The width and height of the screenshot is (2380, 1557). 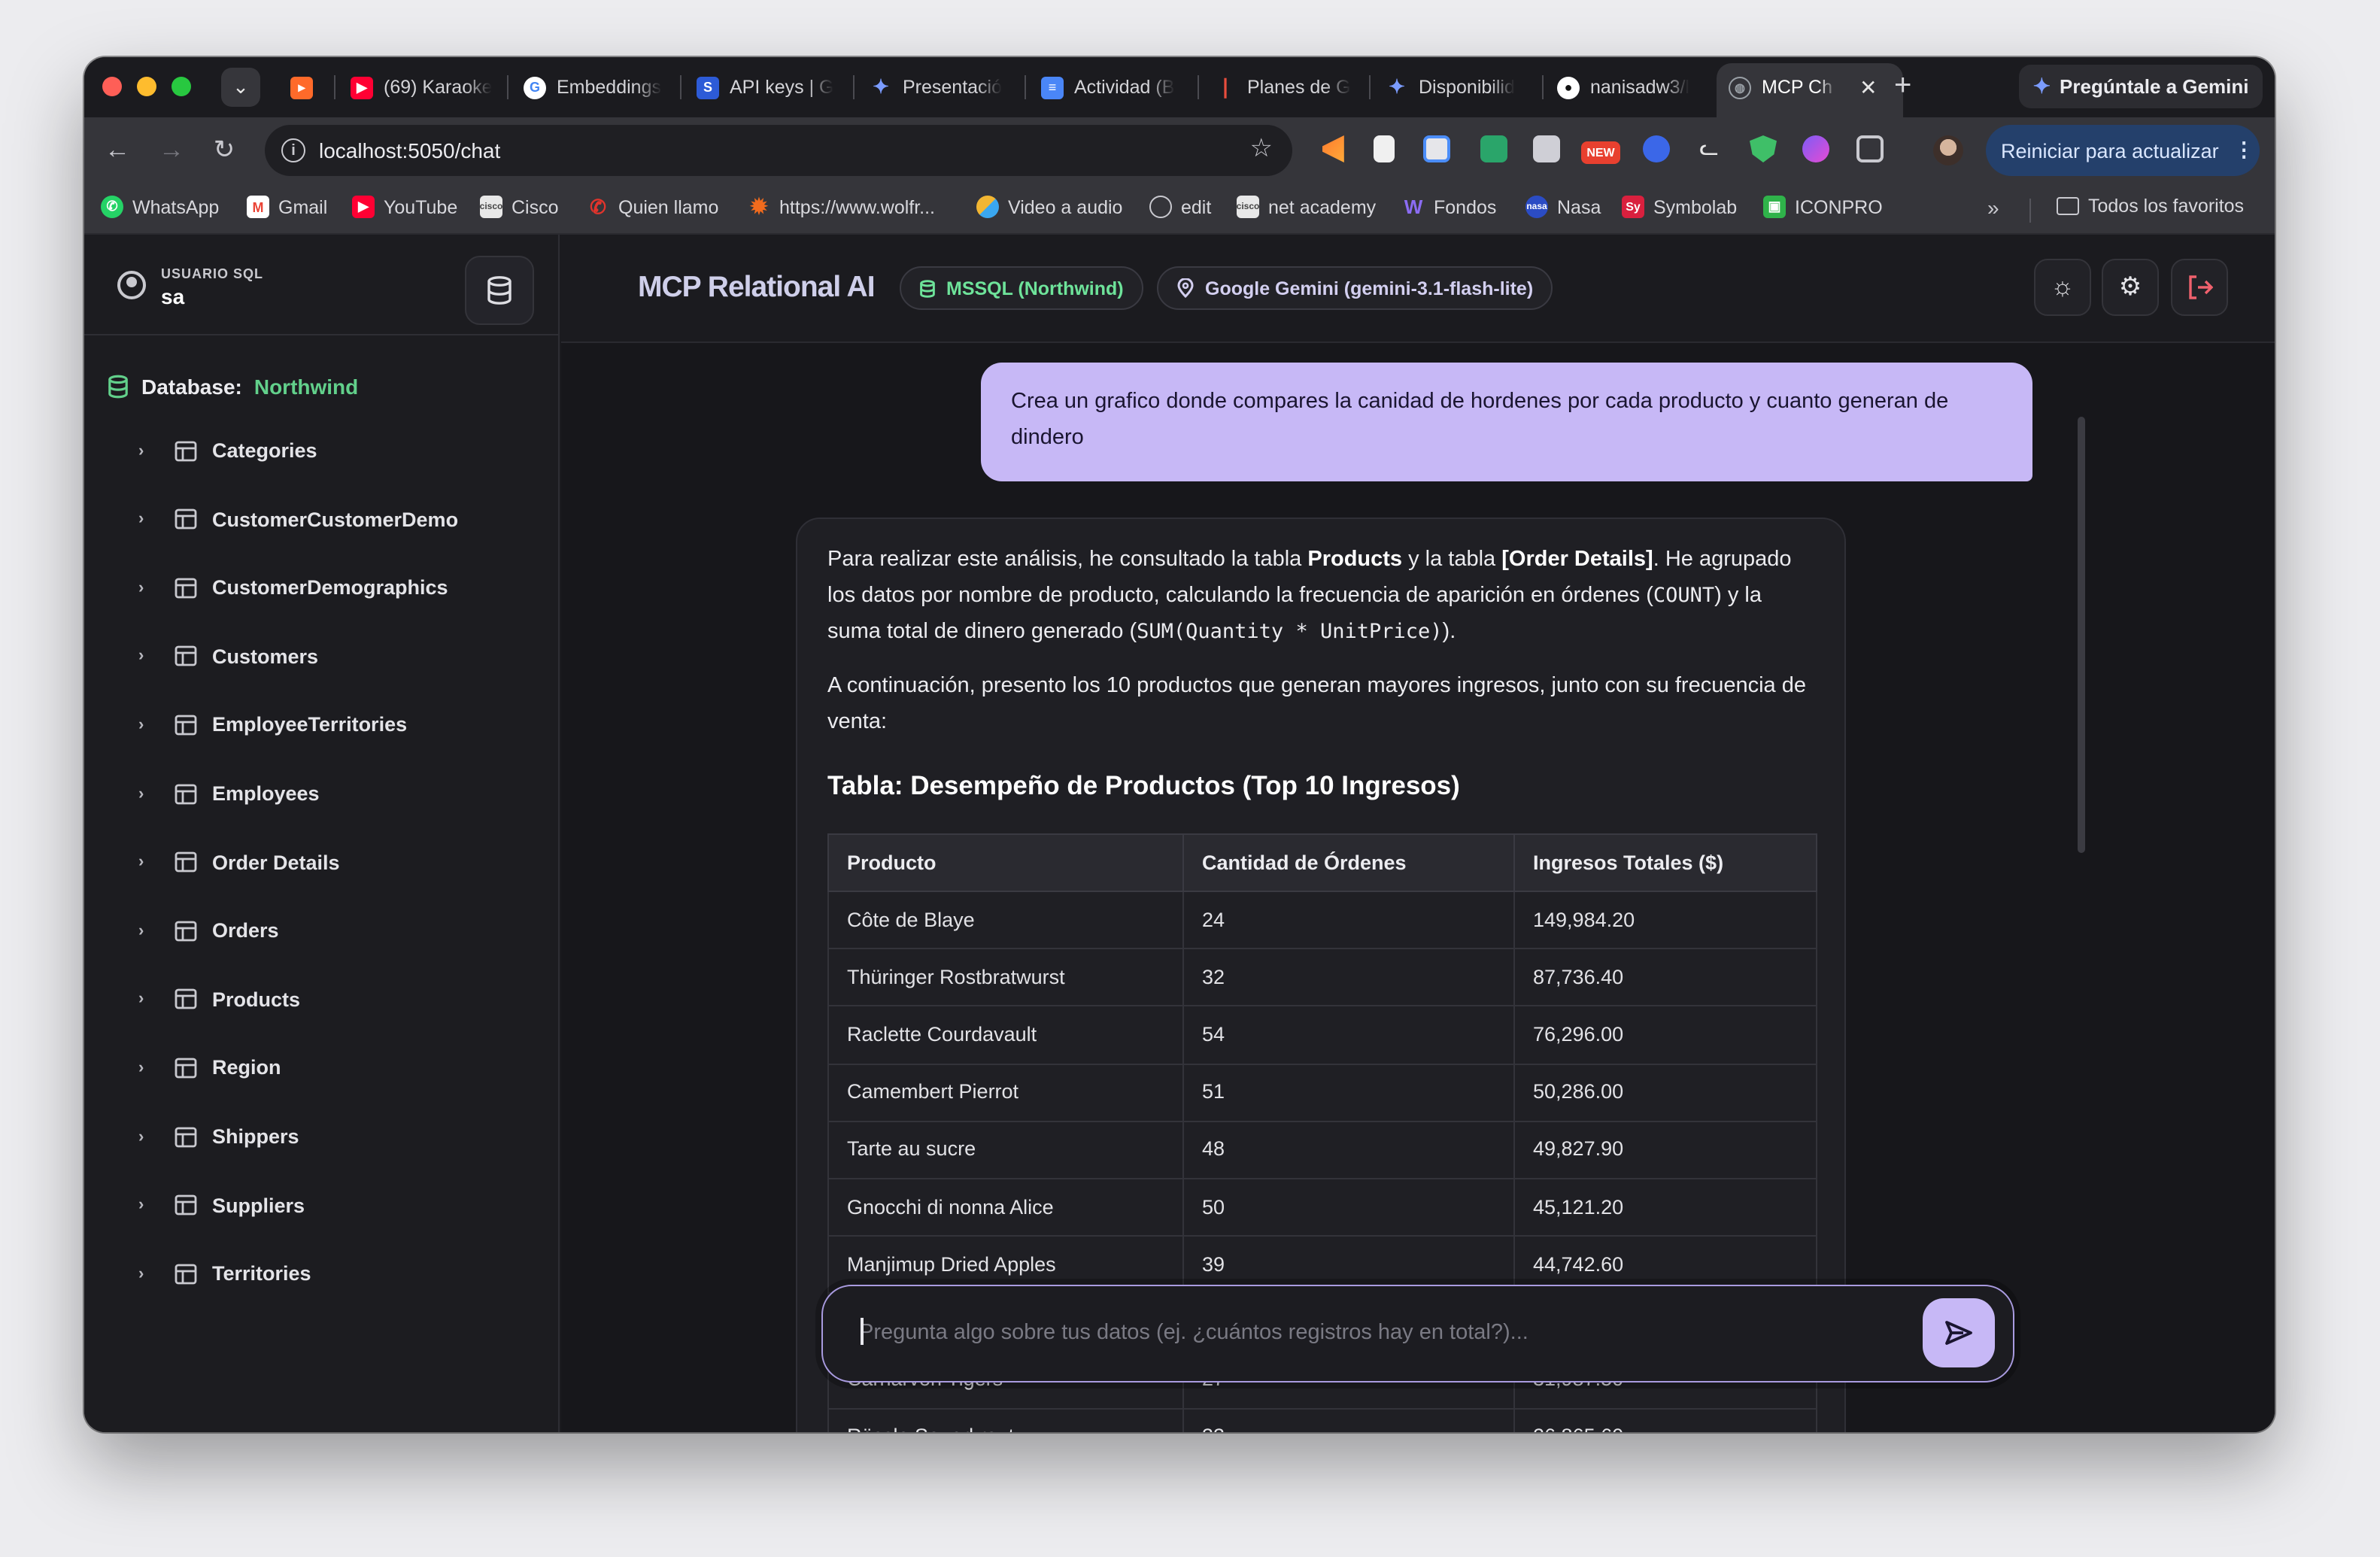 I want to click on chat-scrollbar, so click(x=2081, y=635).